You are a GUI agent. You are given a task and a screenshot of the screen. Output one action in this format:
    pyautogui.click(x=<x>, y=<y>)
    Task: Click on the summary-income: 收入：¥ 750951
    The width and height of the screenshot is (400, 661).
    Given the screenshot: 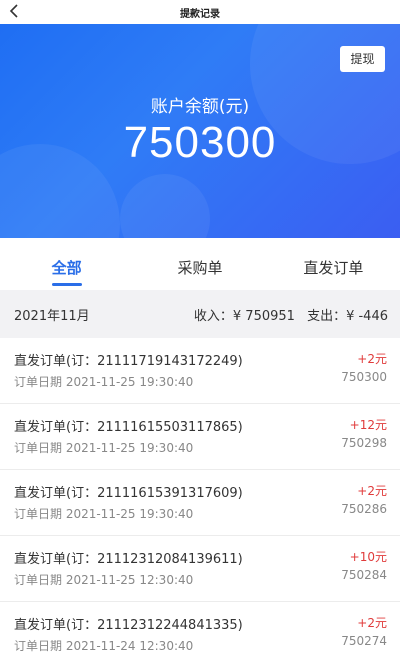 What is the action you would take?
    pyautogui.click(x=244, y=316)
    